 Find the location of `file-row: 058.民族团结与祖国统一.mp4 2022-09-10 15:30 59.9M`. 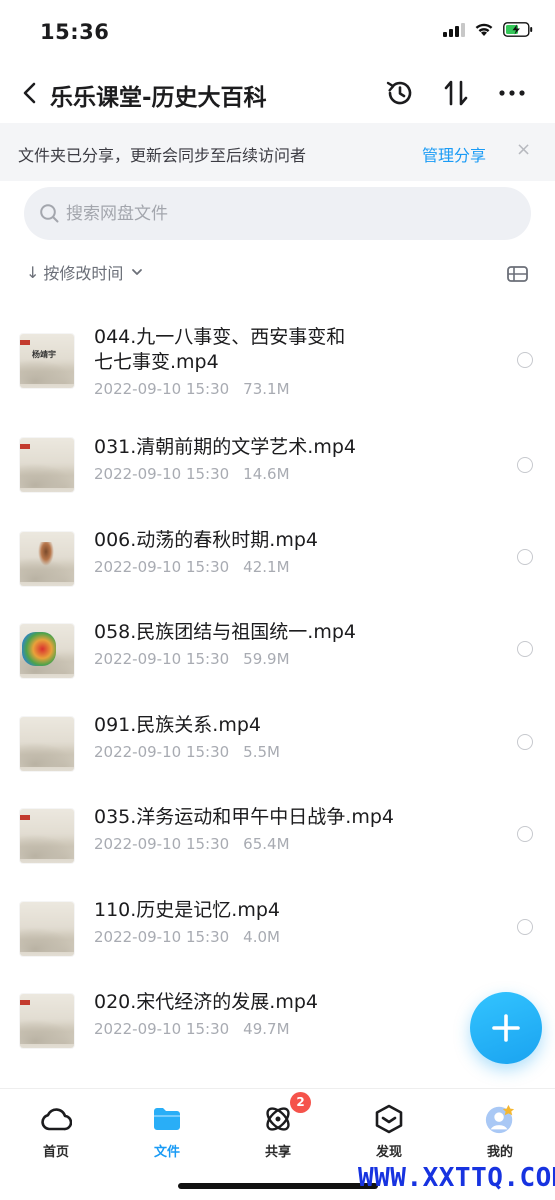

file-row: 058.民族团结与祖国统一.mp4 2022-09-10 15:30 59.9M is located at coordinates (277, 636).